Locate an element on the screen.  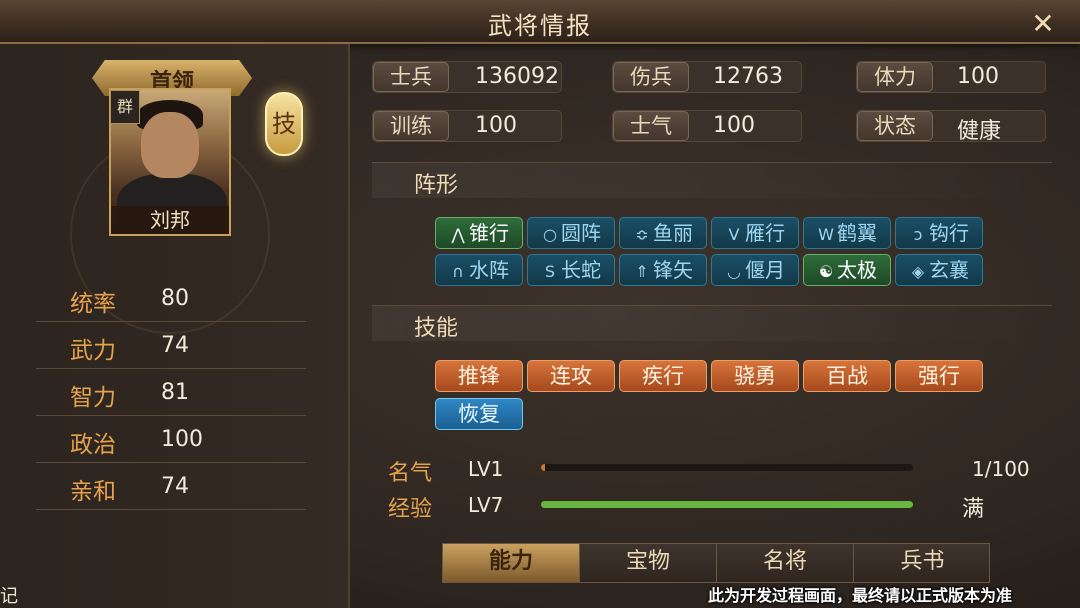
formation-section-title: 阵形 is located at coordinates (436, 185).